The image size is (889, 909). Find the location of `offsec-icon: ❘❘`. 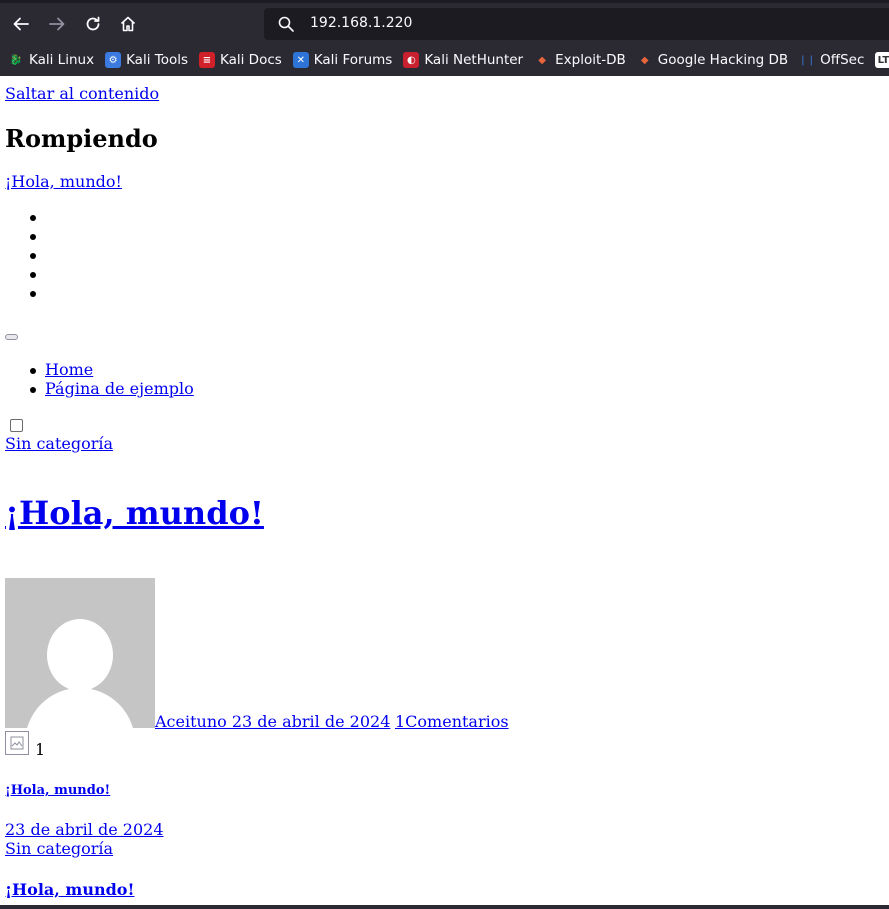

offsec-icon: ❘❘ is located at coordinates (807, 60).